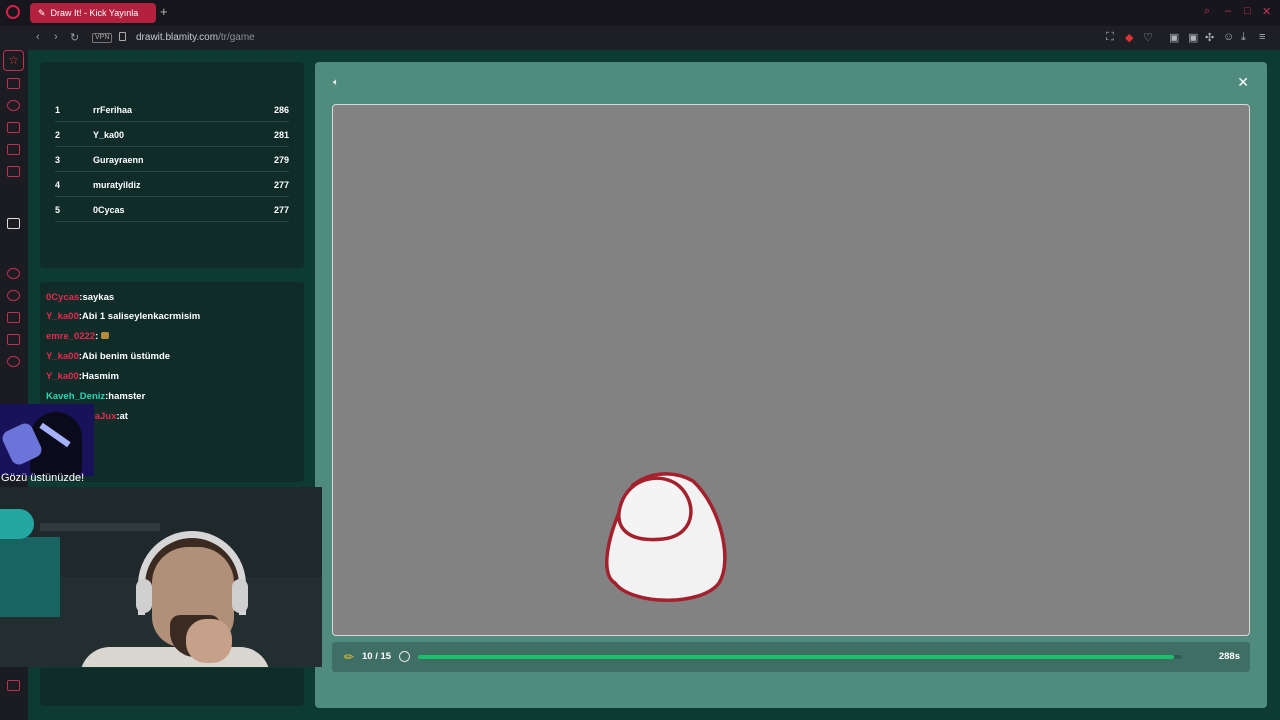 This screenshot has width=1280, height=720. Describe the element at coordinates (97, 336) in the screenshot. I see `chat-text: :` at that location.